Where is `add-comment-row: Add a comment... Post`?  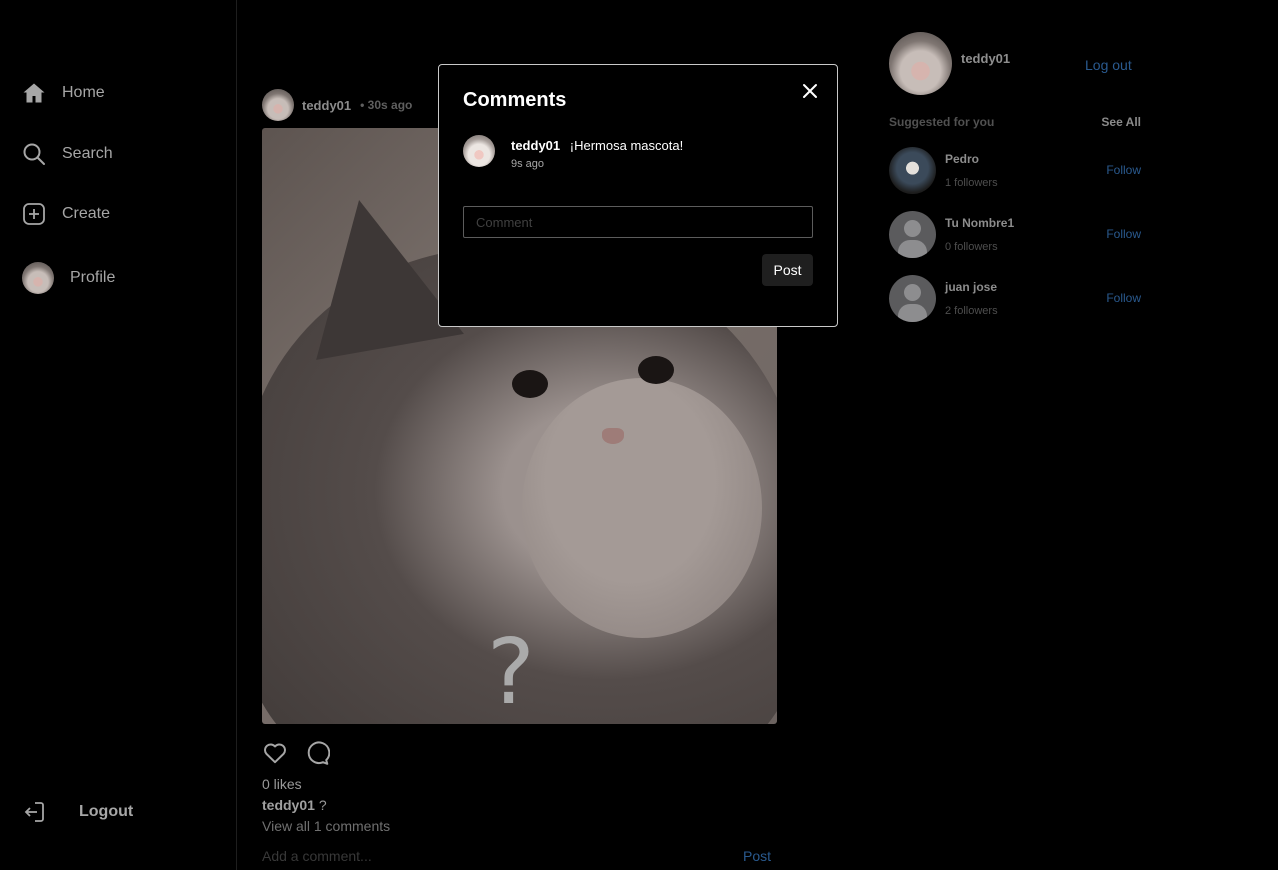 add-comment-row: Add a comment... Post is located at coordinates (519, 856).